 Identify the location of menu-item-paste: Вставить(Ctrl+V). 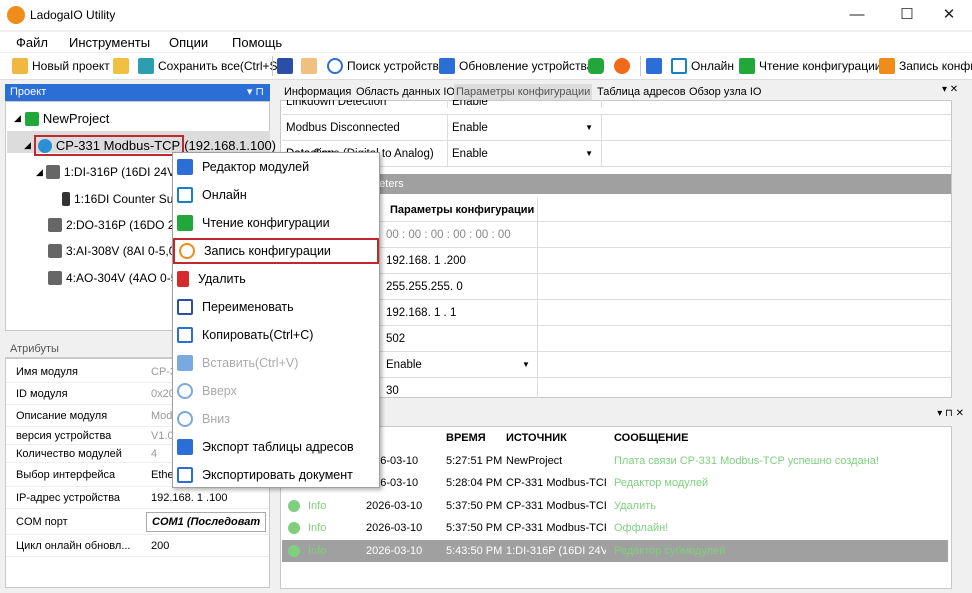
(276, 363).